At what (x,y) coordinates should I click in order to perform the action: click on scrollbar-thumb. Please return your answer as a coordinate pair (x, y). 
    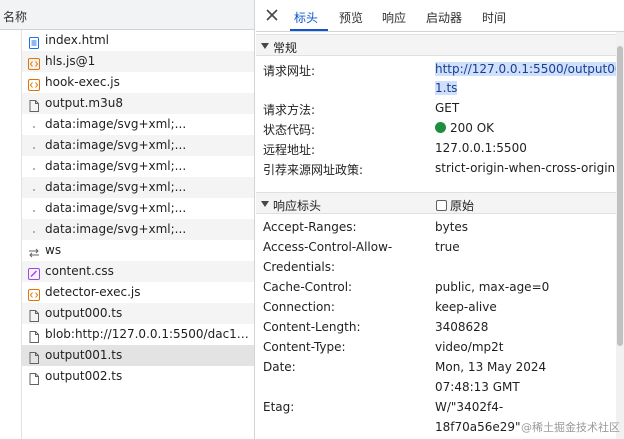
    Looking at the image, I should click on (620, 196).